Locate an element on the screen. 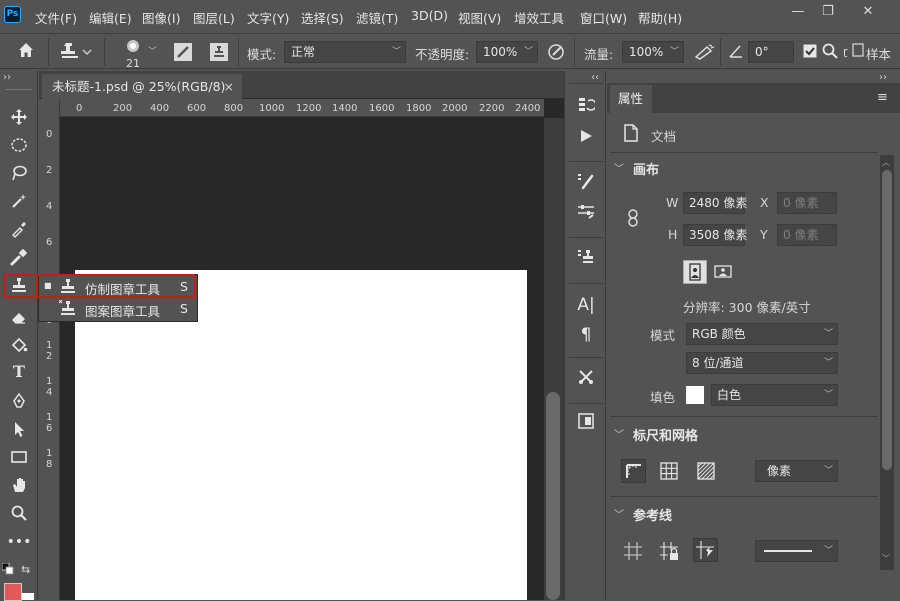  flyout-item-pattern-stamp: 图案图章工具 S is located at coordinates (118, 309).